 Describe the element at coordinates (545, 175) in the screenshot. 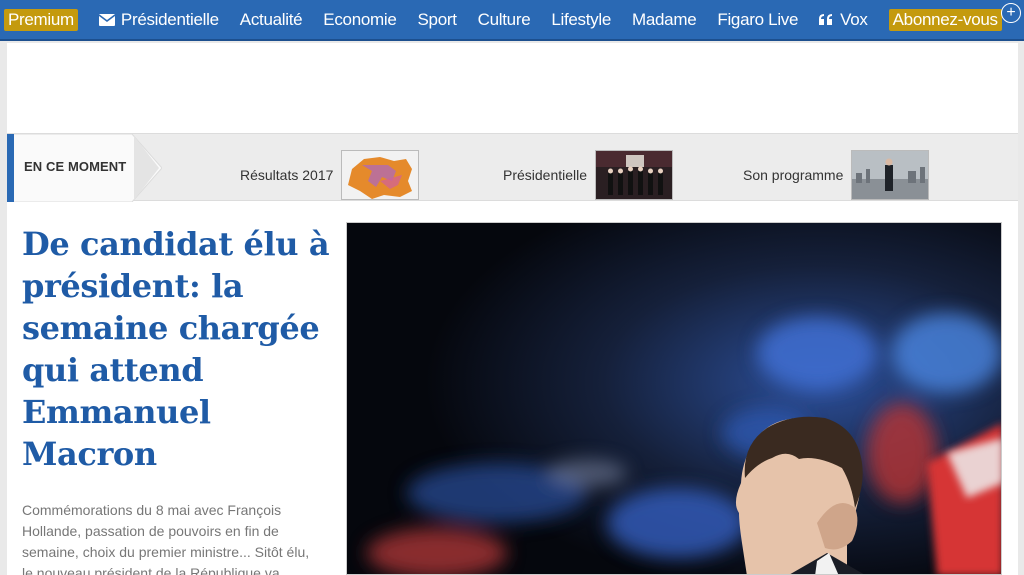

I see `trend-link-label: Présidentielle` at that location.